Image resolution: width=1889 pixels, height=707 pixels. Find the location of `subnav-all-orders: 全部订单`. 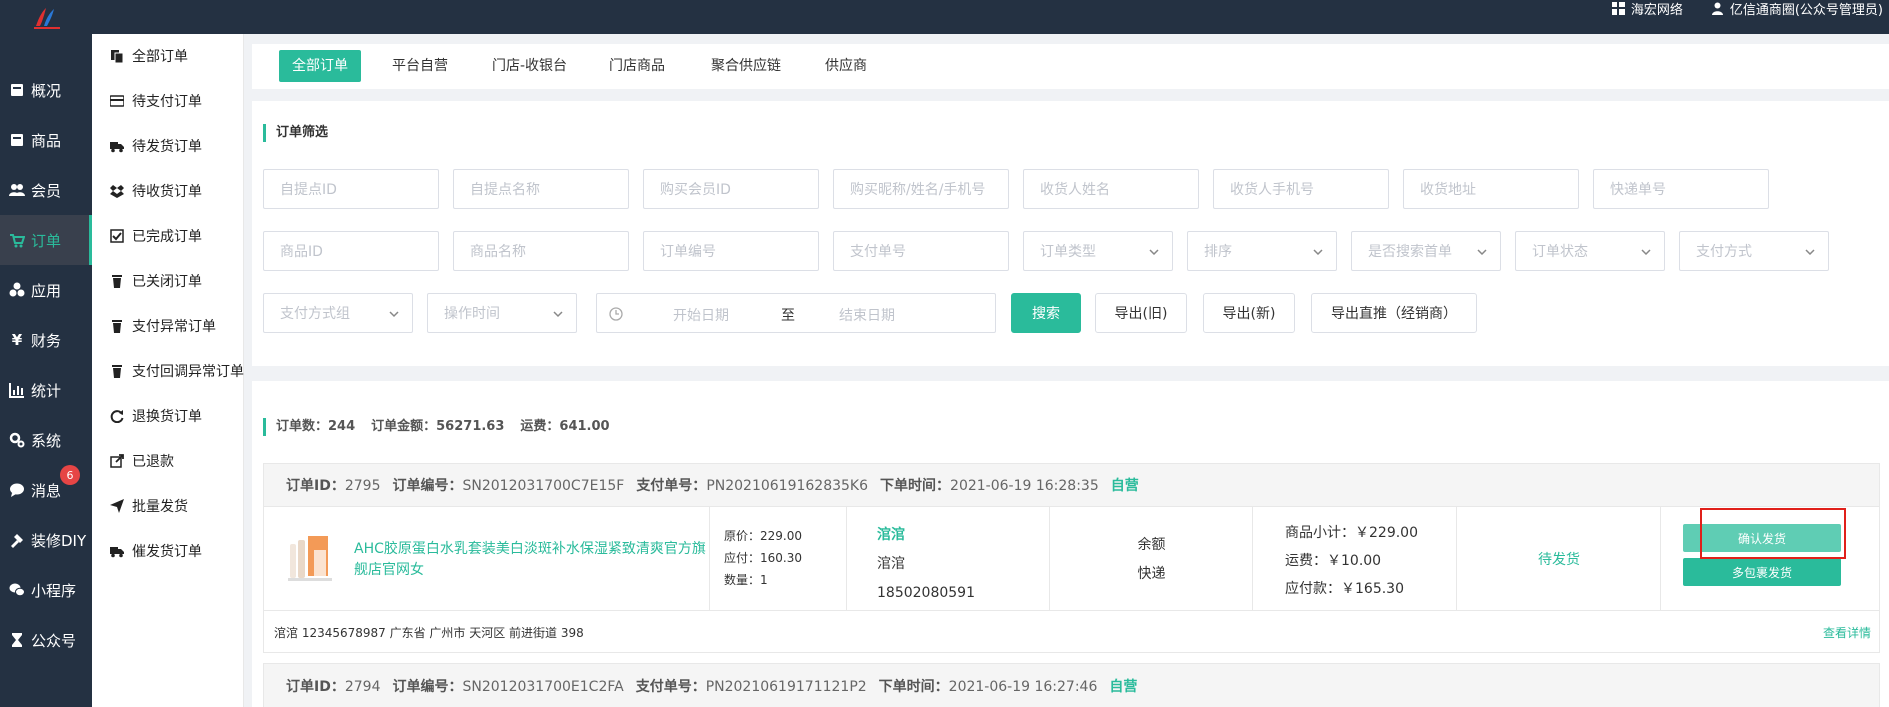

subnav-all-orders: 全部订单 is located at coordinates (149, 56).